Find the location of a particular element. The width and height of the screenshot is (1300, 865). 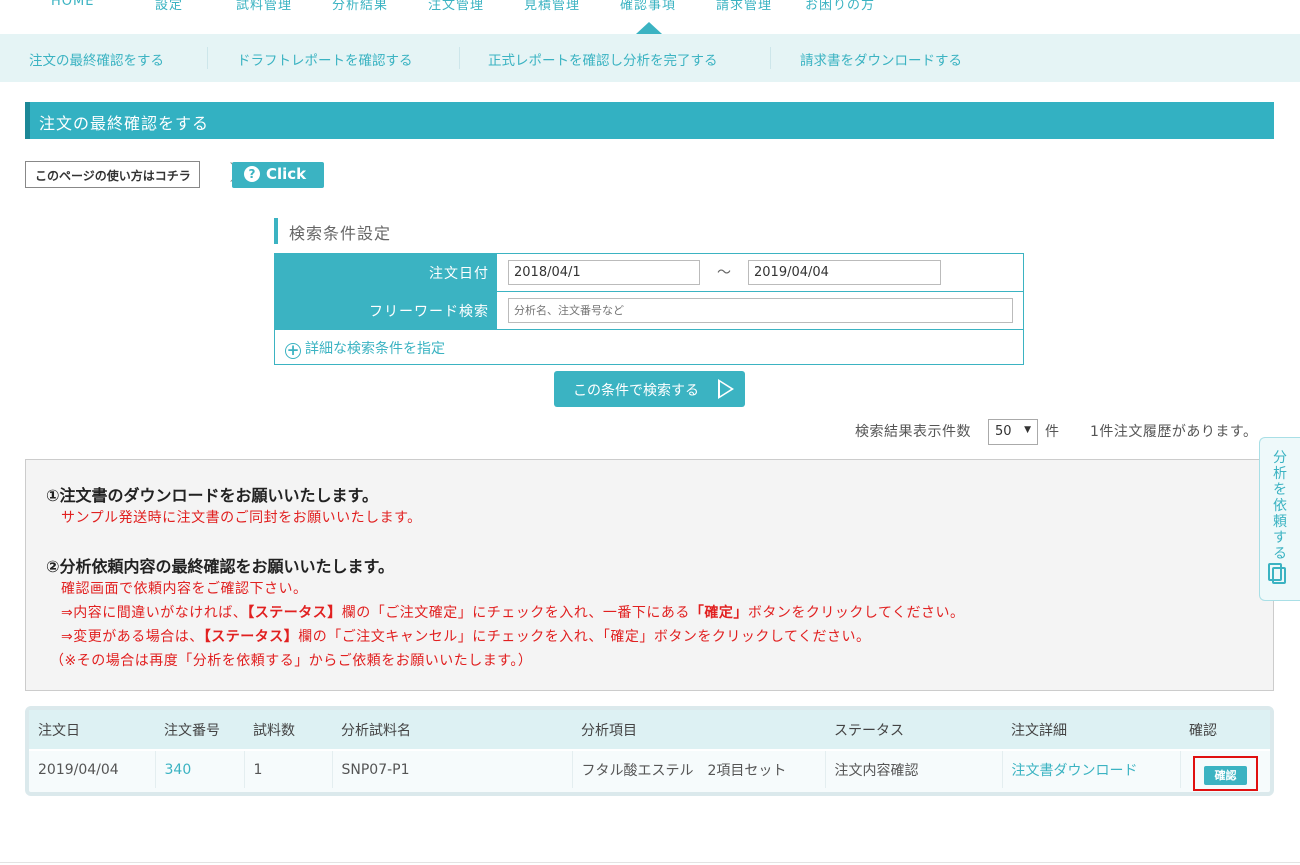

cell-order-date: 2019/04/04 is located at coordinates (92, 769).